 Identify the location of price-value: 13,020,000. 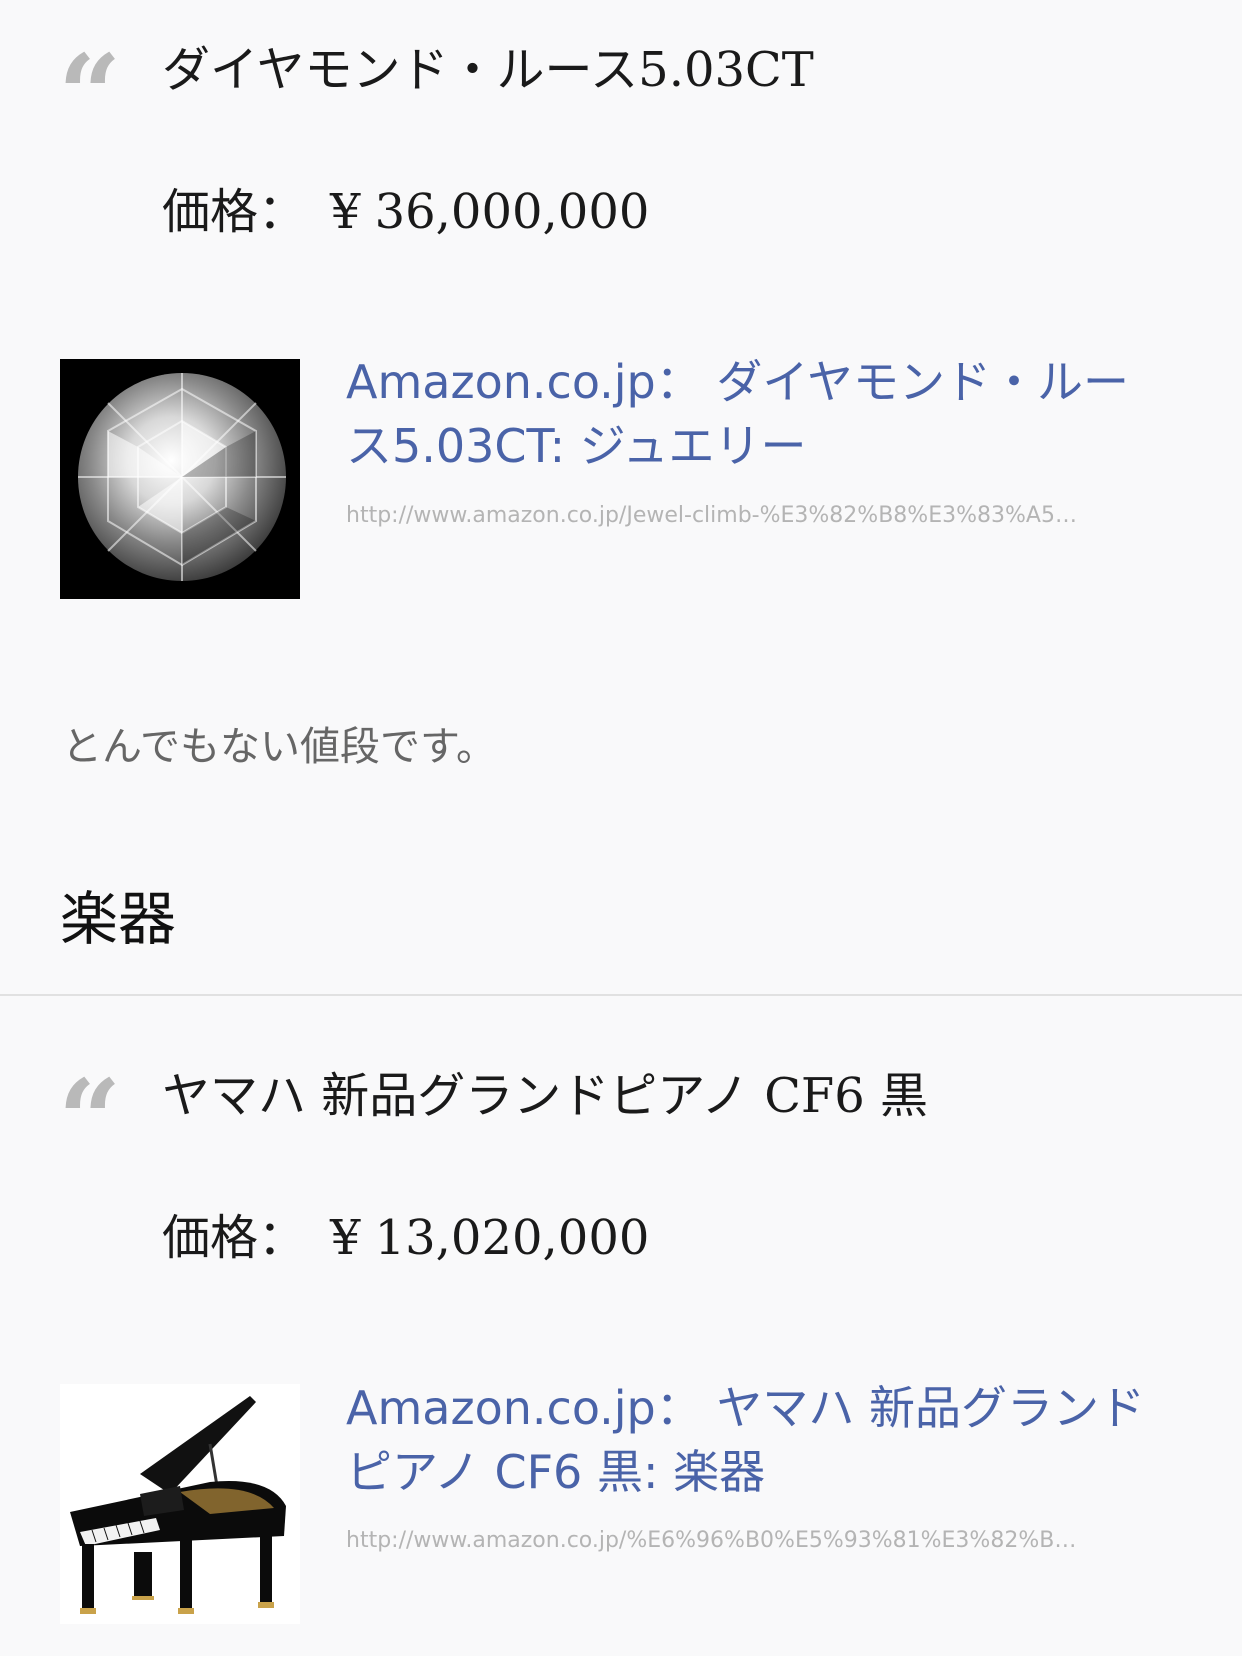
(512, 1238).